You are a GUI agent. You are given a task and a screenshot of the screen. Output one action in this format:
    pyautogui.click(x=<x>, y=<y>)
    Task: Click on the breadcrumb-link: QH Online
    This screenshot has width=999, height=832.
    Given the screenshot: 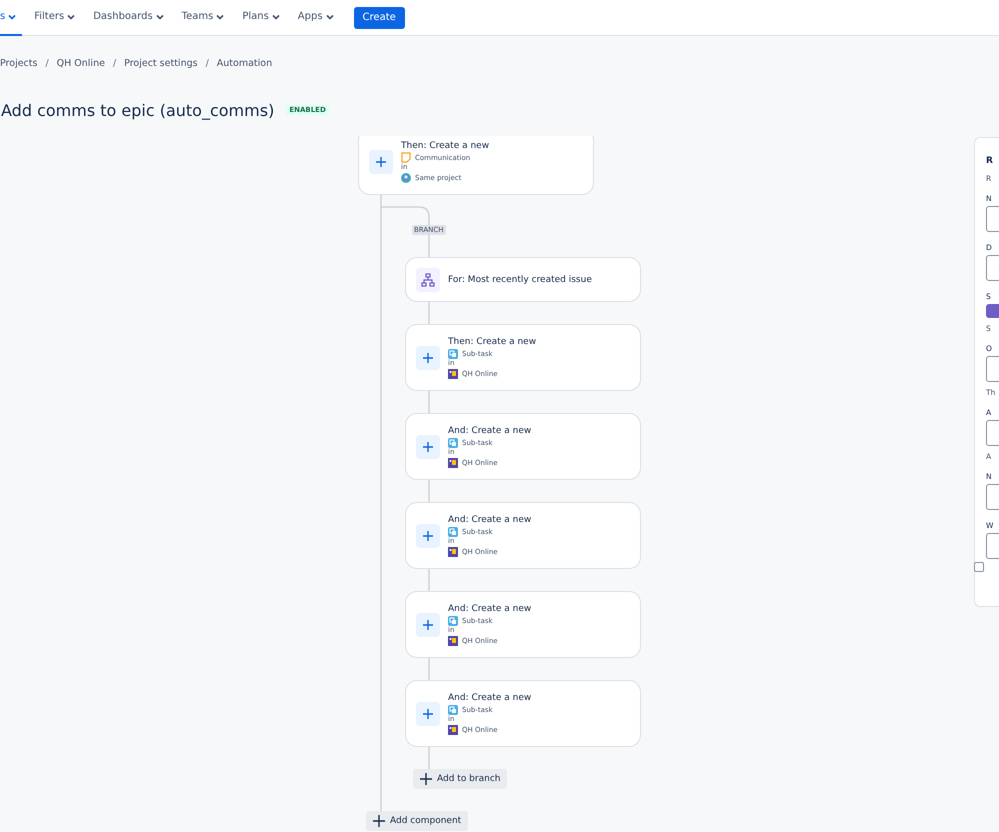 What is the action you would take?
    pyautogui.click(x=80, y=63)
    